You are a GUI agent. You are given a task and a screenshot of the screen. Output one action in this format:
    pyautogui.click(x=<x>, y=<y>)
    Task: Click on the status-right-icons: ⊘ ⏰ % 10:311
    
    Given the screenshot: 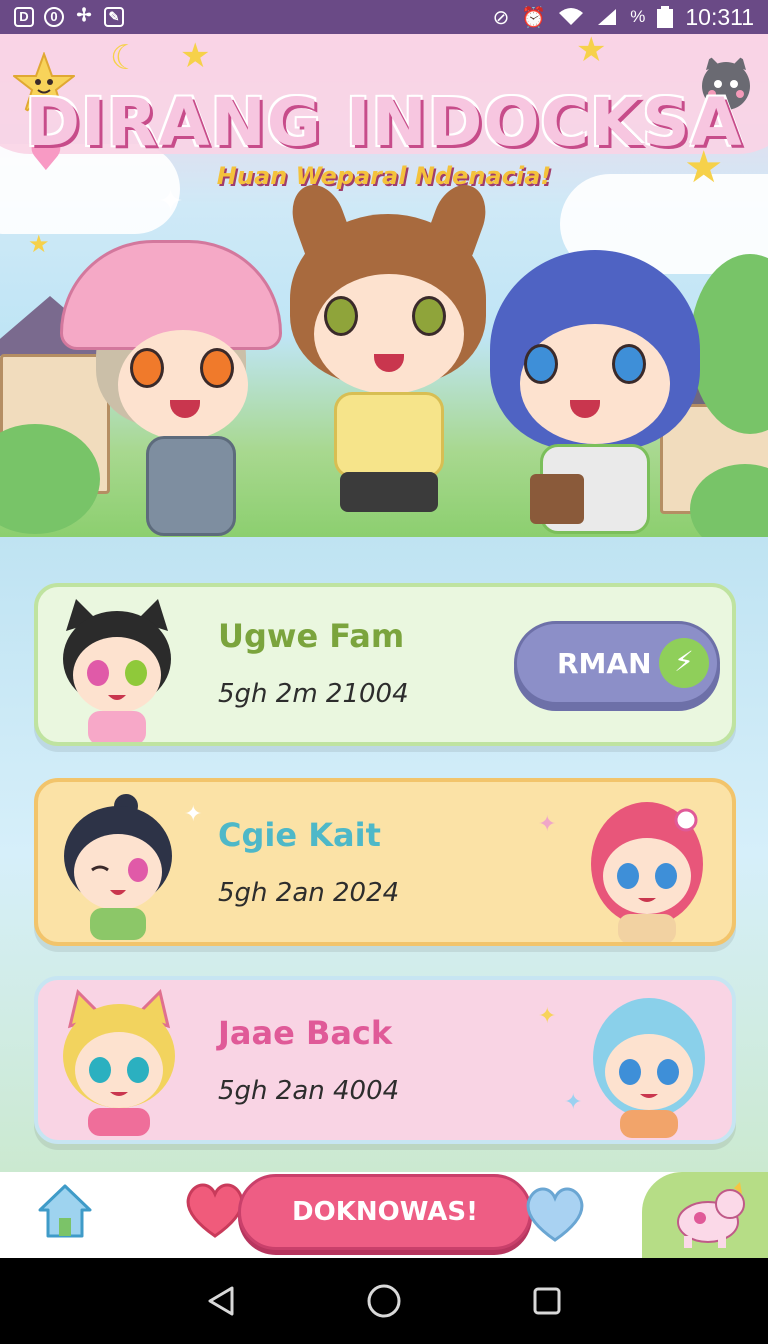 What is the action you would take?
    pyautogui.click(x=623, y=17)
    